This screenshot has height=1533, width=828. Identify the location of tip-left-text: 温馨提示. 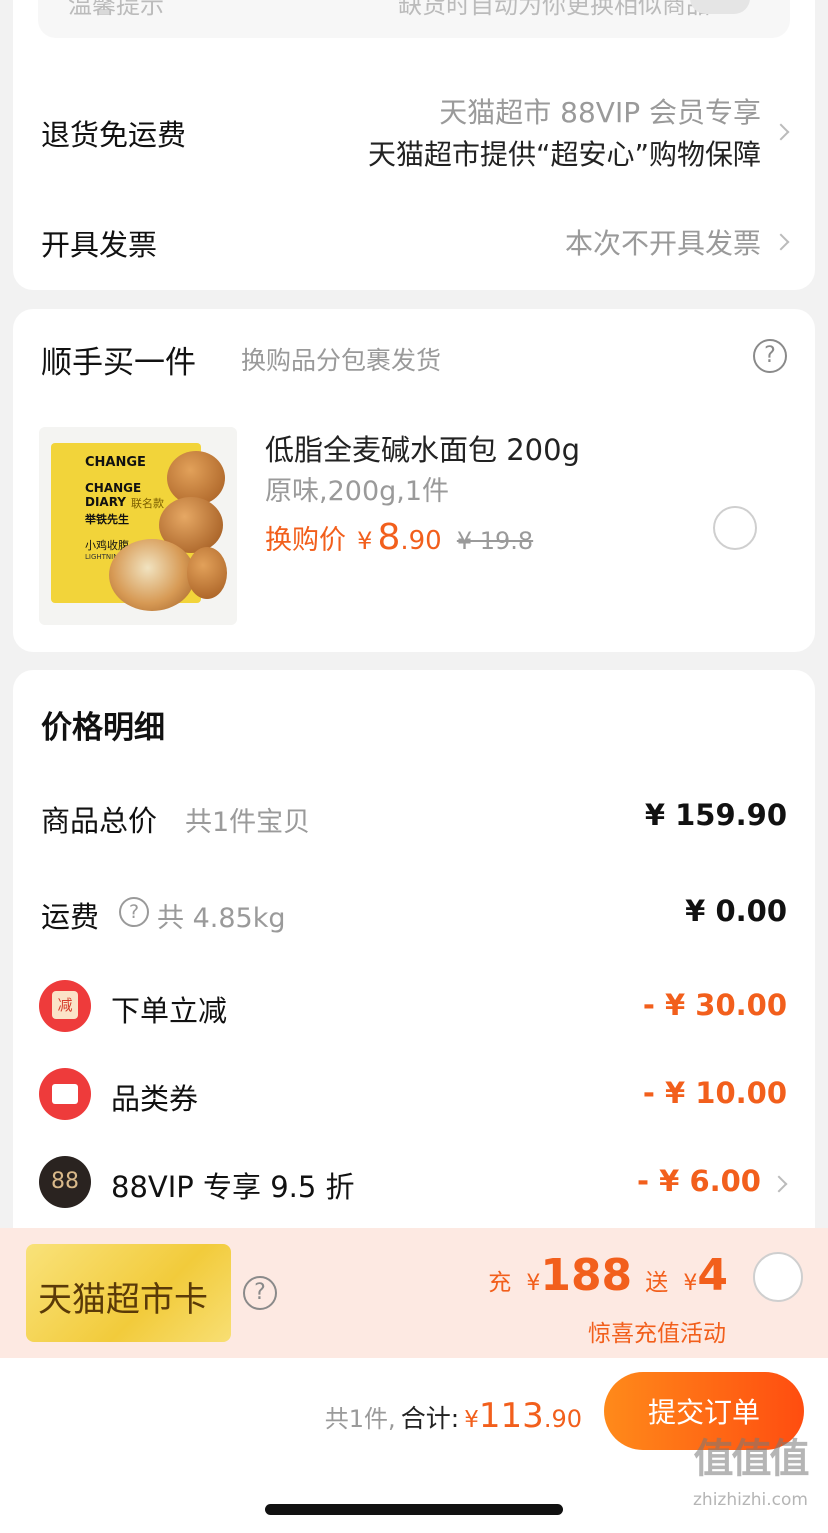
(116, 9).